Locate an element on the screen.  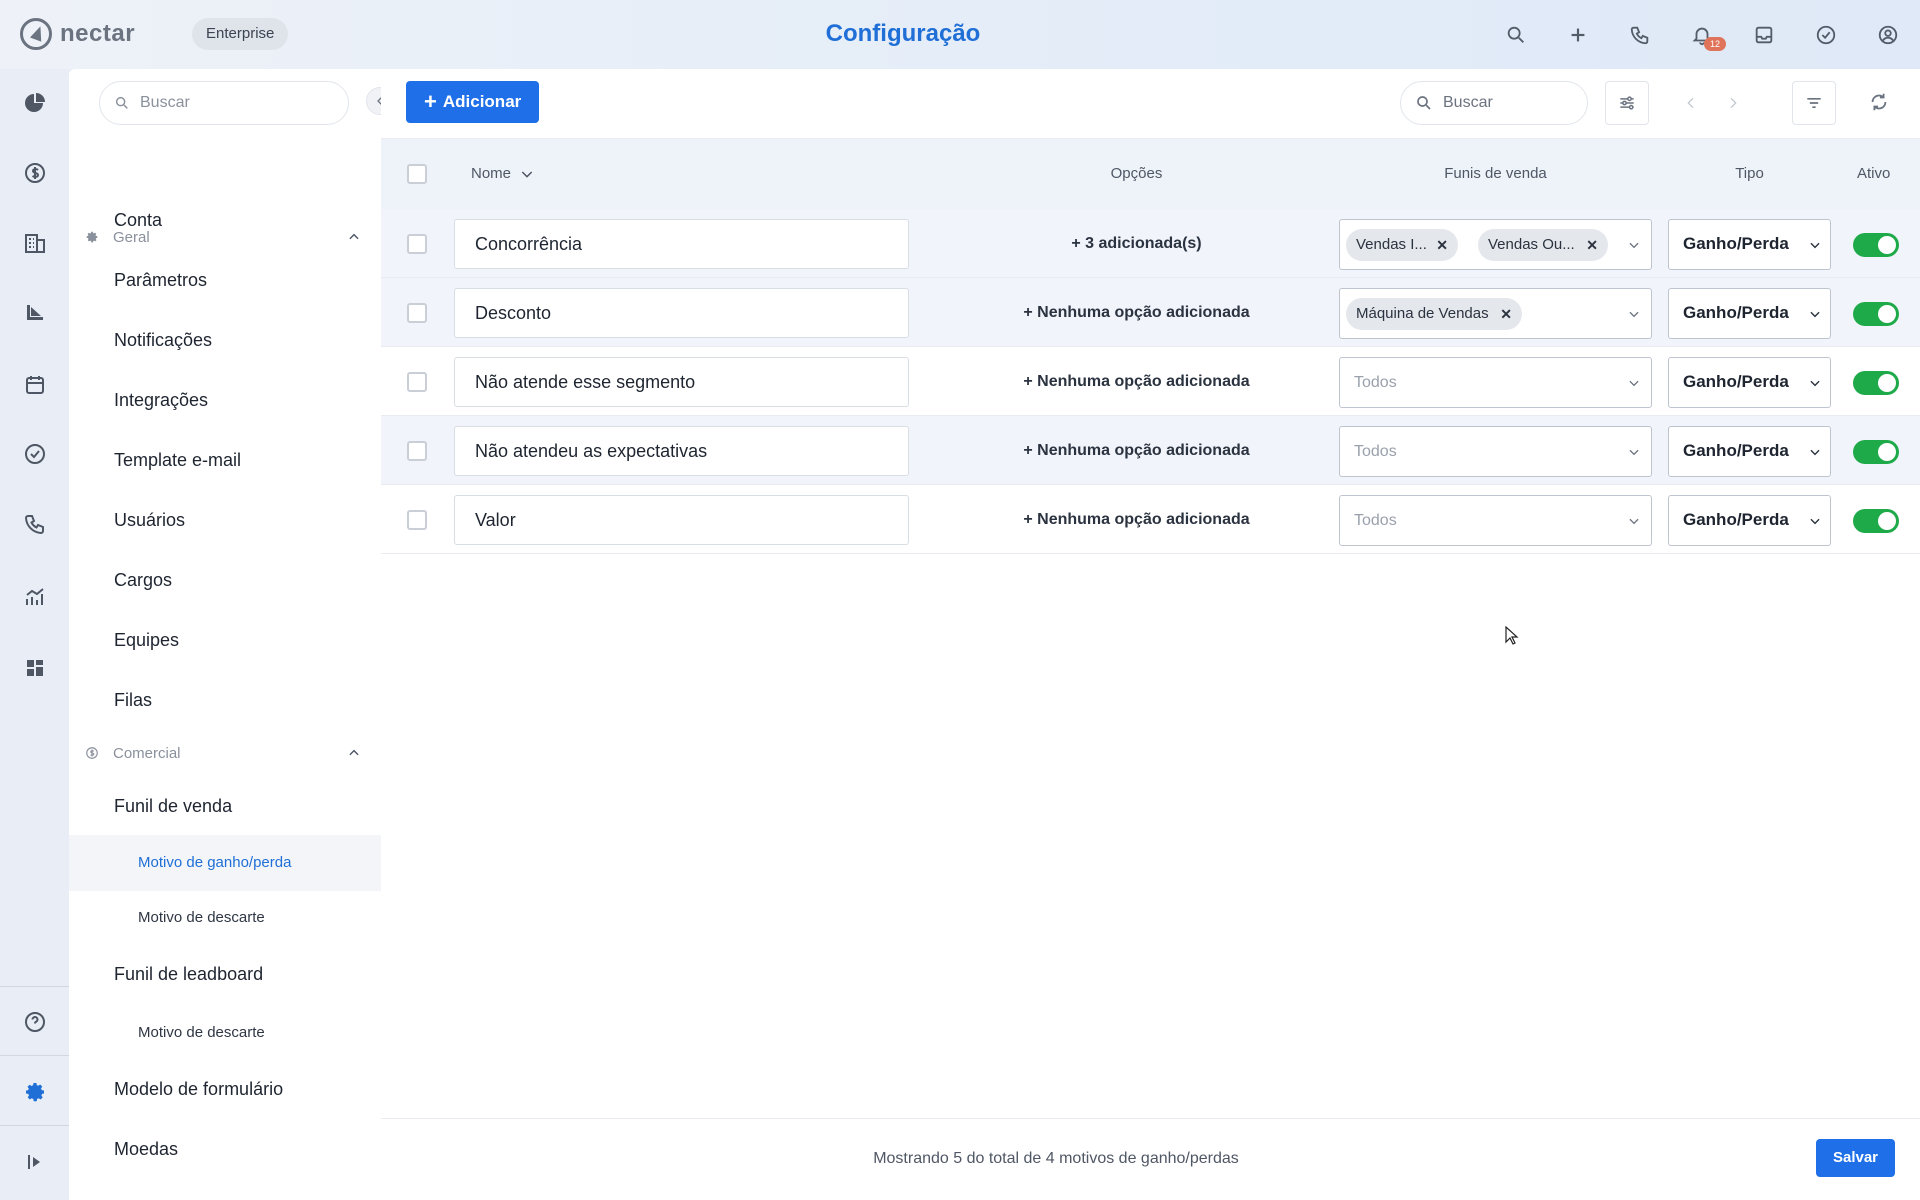
expand-icon is located at coordinates (35, 1162).